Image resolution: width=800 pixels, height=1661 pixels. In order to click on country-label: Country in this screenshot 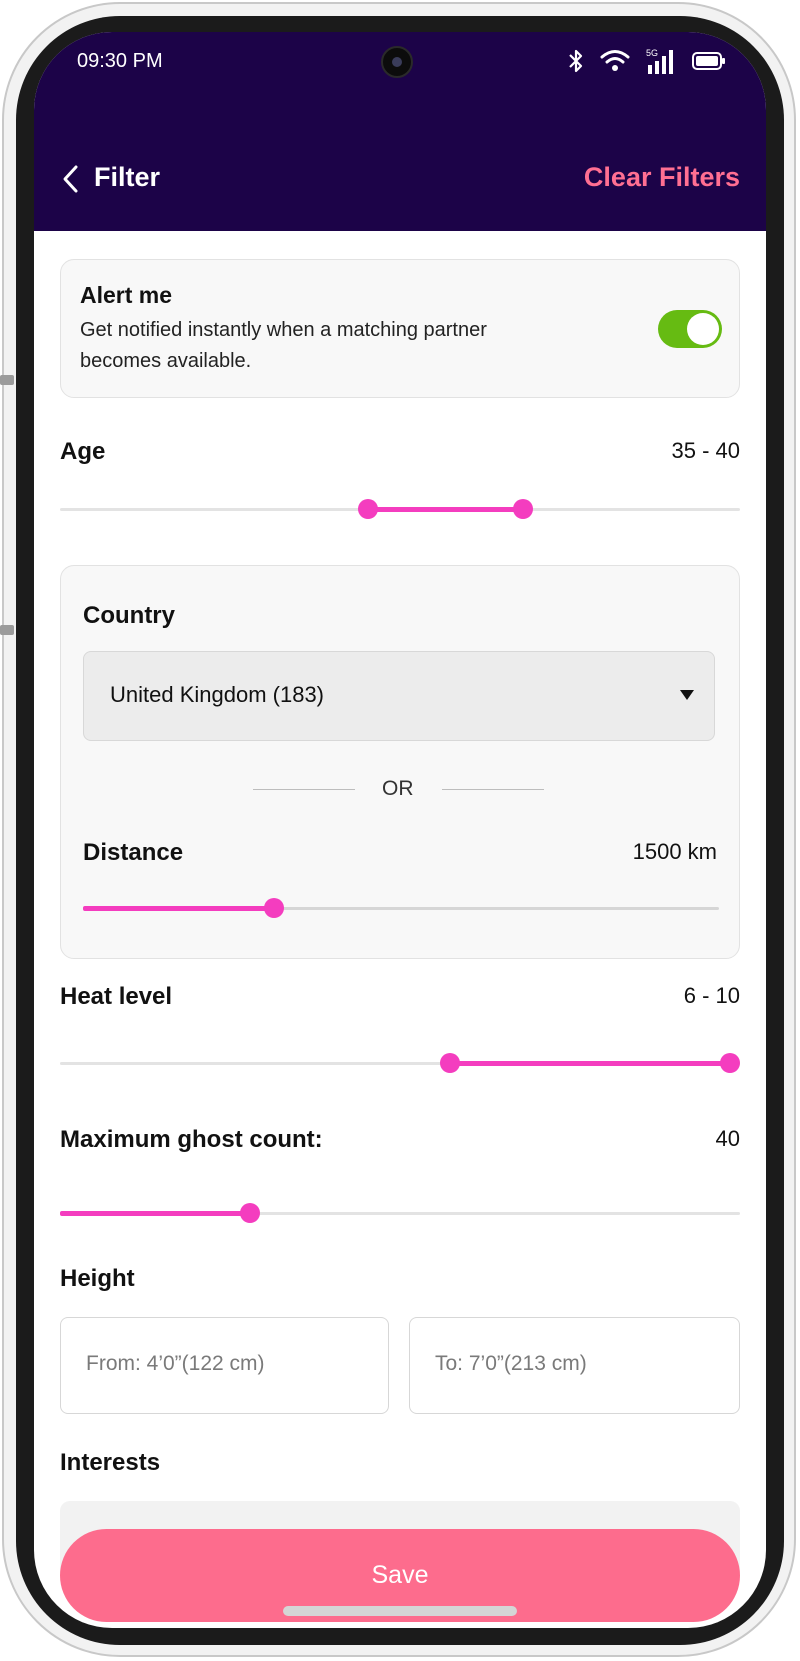, I will do `click(129, 615)`.